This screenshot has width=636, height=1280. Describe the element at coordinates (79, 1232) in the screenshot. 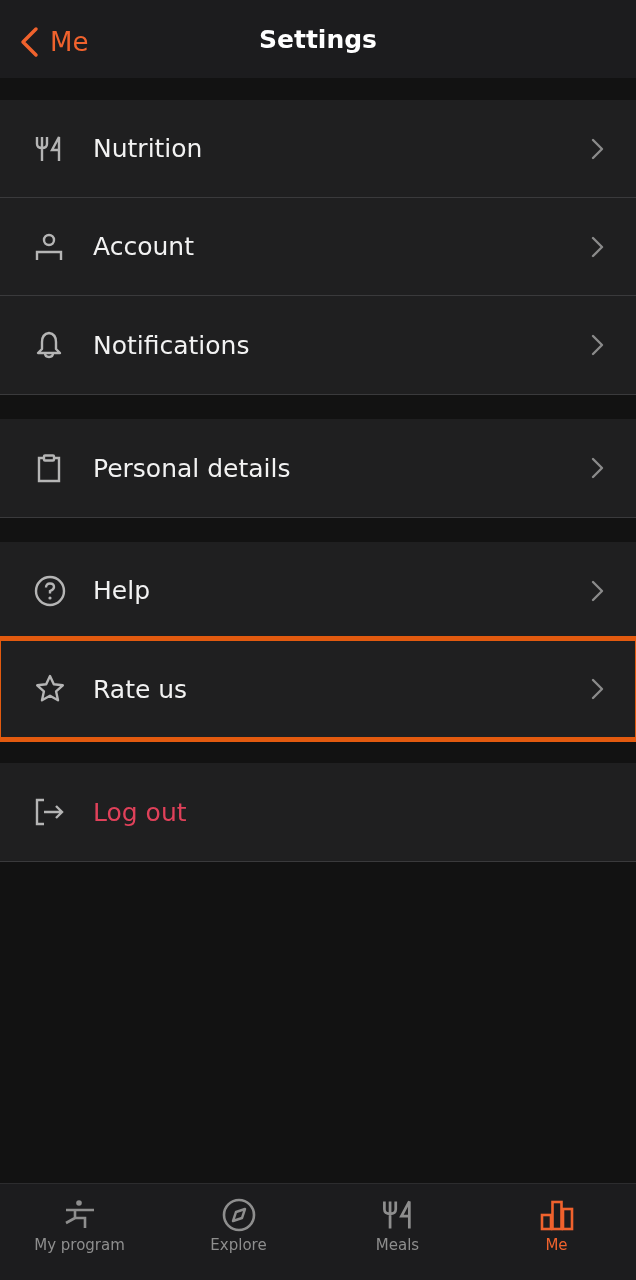

I see `tab: My program` at that location.